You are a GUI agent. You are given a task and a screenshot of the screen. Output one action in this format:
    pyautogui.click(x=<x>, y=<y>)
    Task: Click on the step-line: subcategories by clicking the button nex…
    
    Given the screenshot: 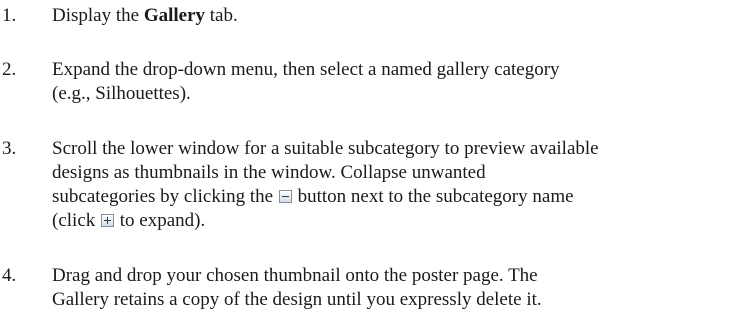 What is the action you would take?
    pyautogui.click(x=388, y=197)
    